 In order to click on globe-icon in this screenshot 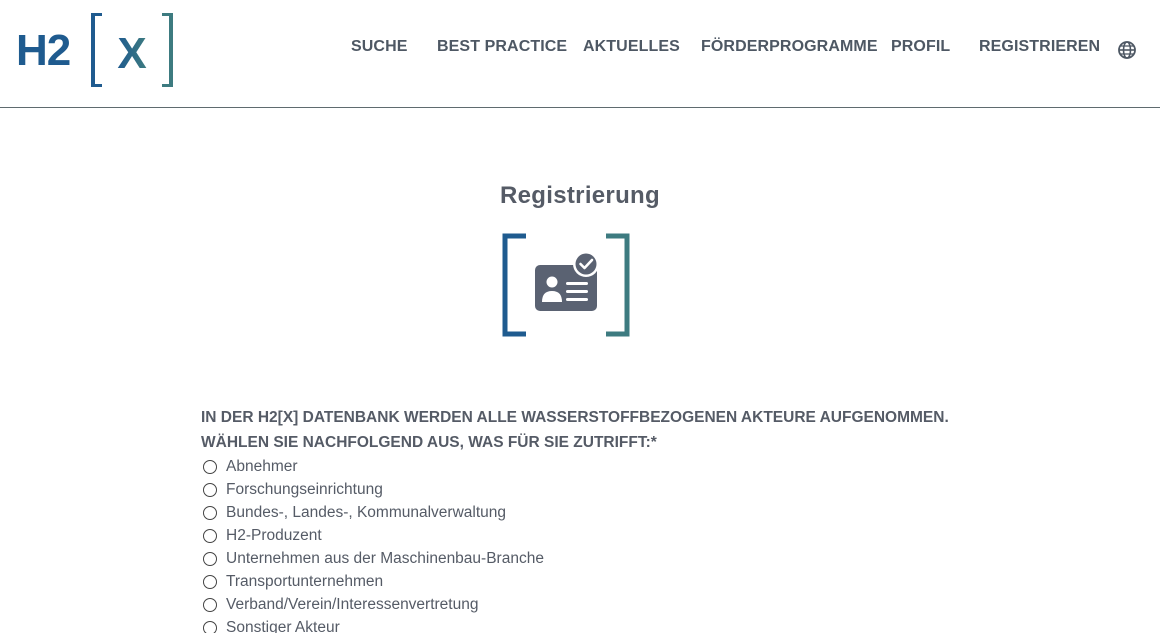, I will do `click(1127, 50)`.